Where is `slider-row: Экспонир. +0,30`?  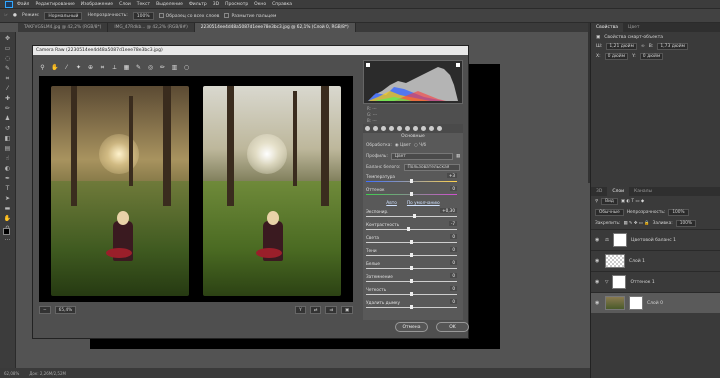
slider-row: Экспонир. +0,30 is located at coordinates (413, 214).